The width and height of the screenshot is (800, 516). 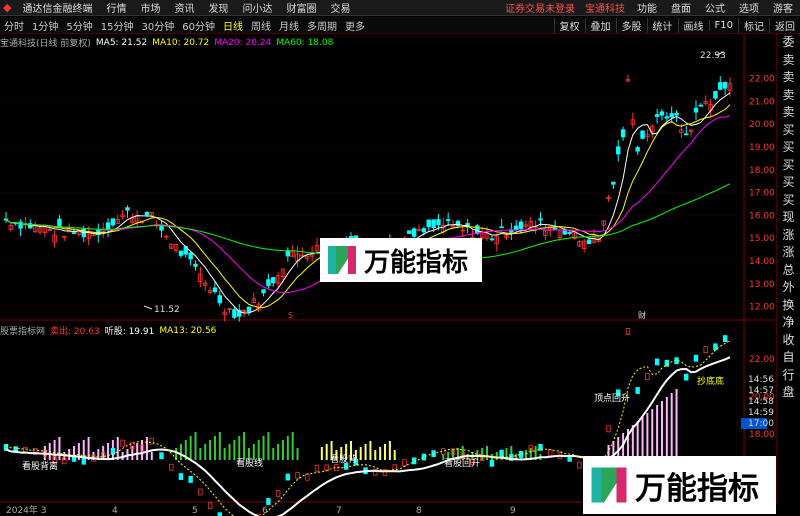 I want to click on tab-period: 15分钟, so click(x=117, y=25).